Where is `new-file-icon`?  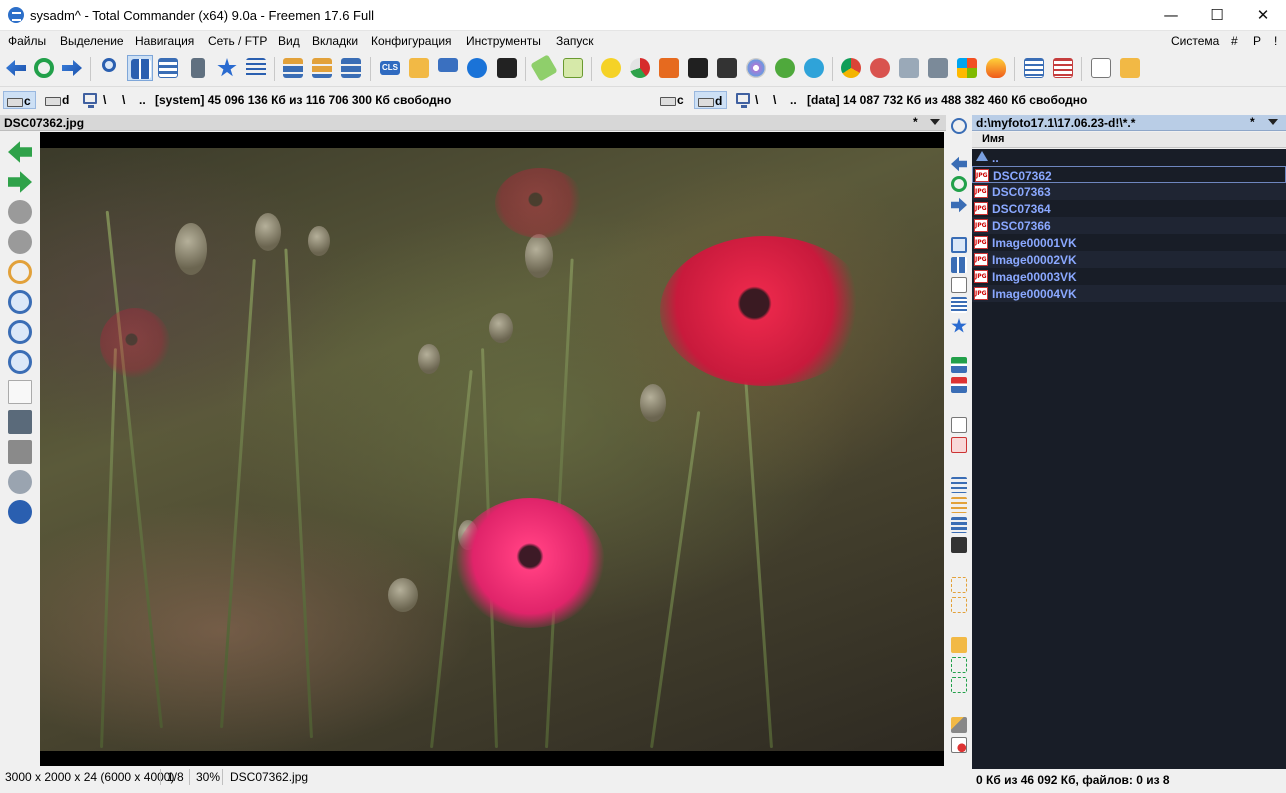
new-file-icon is located at coordinates (1101, 68).